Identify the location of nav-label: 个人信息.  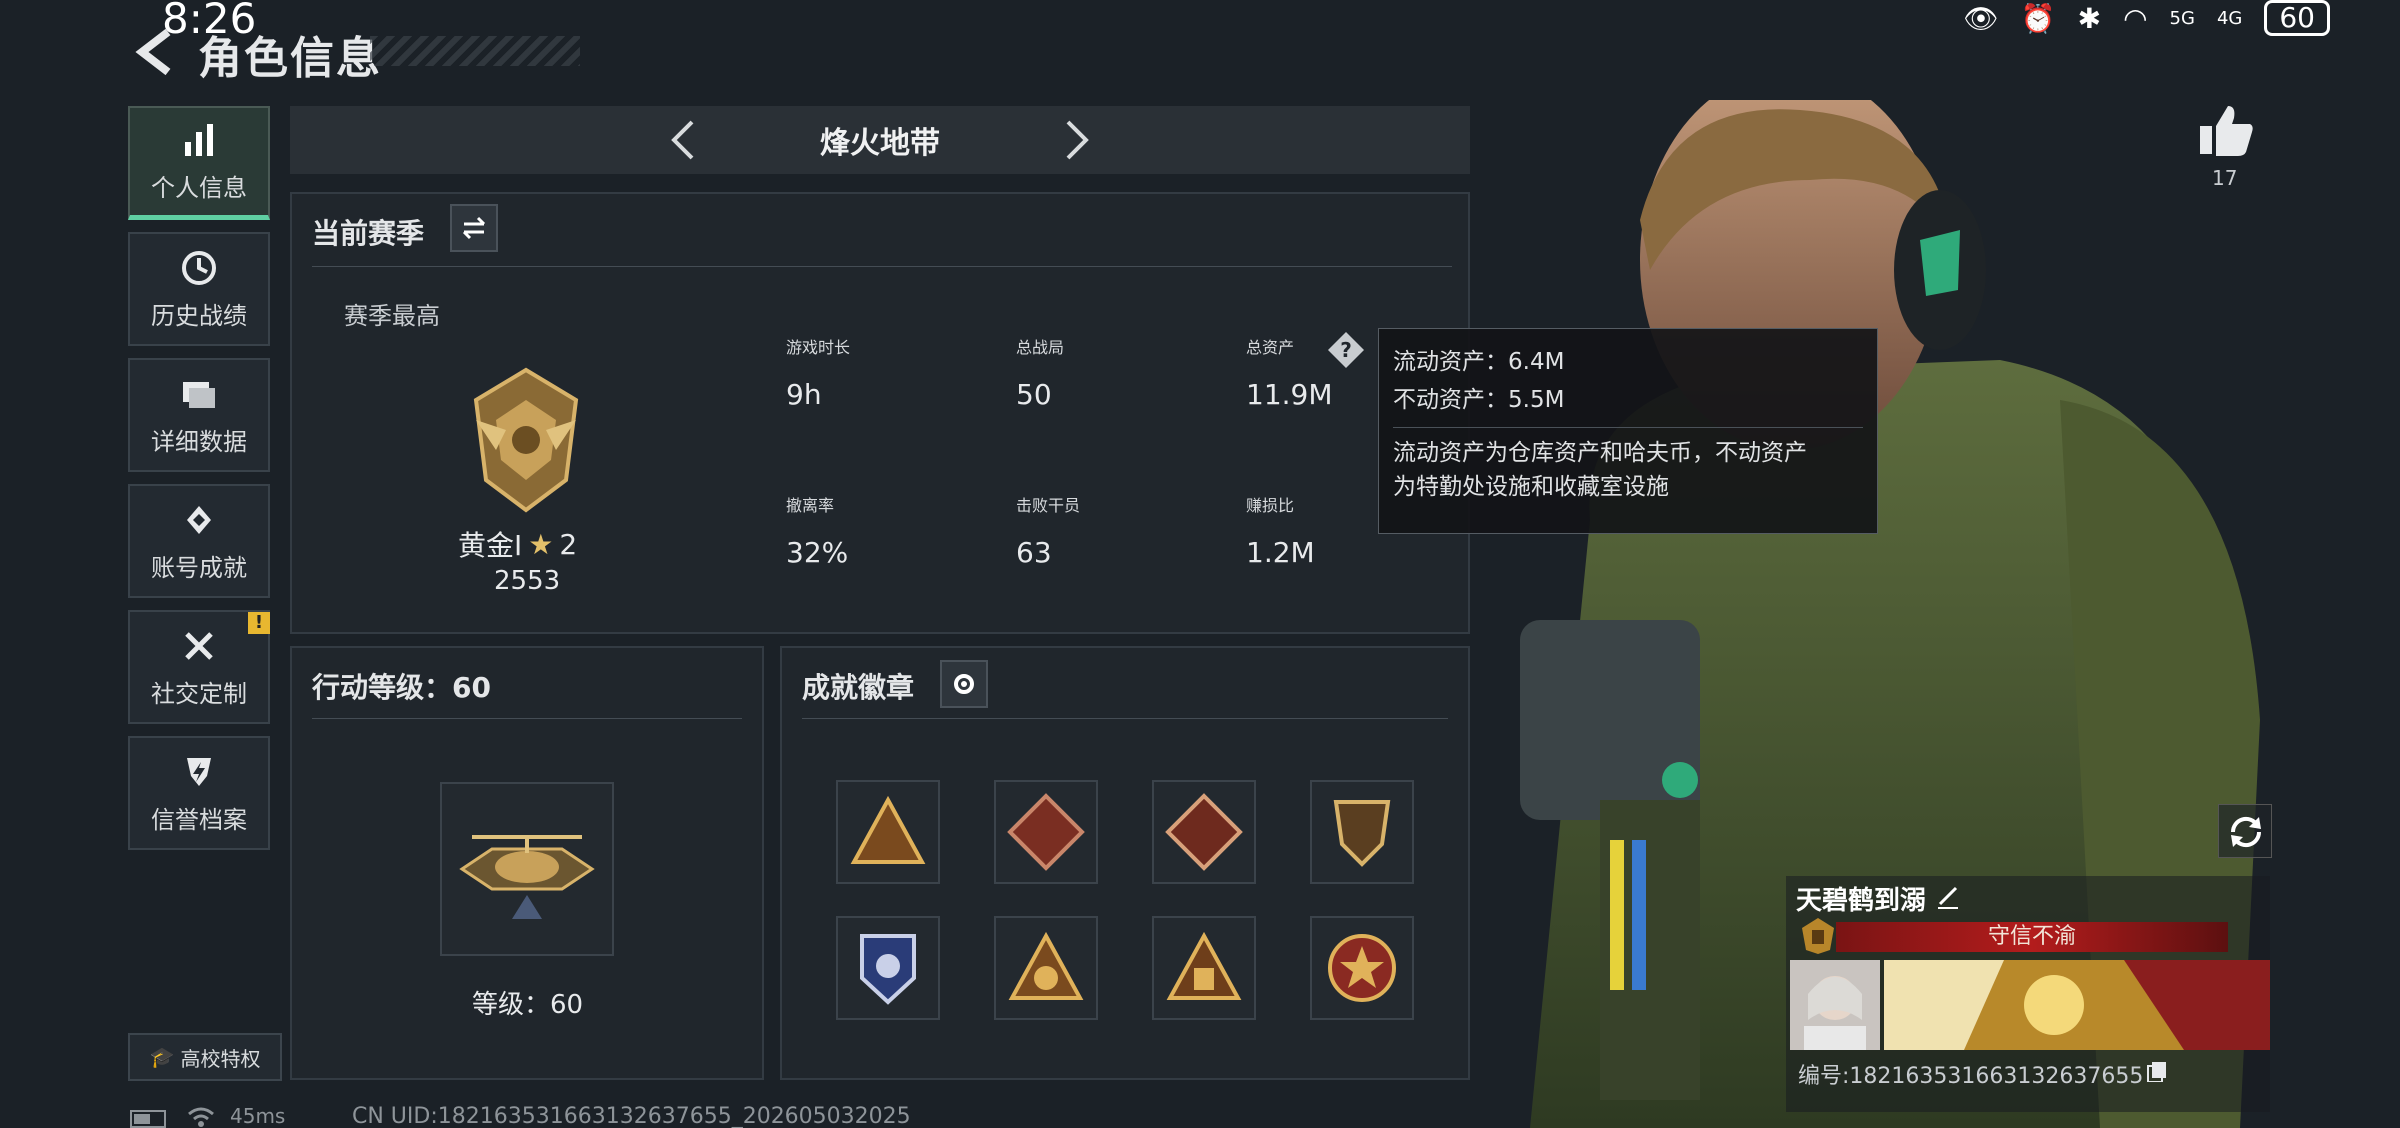
(199, 188).